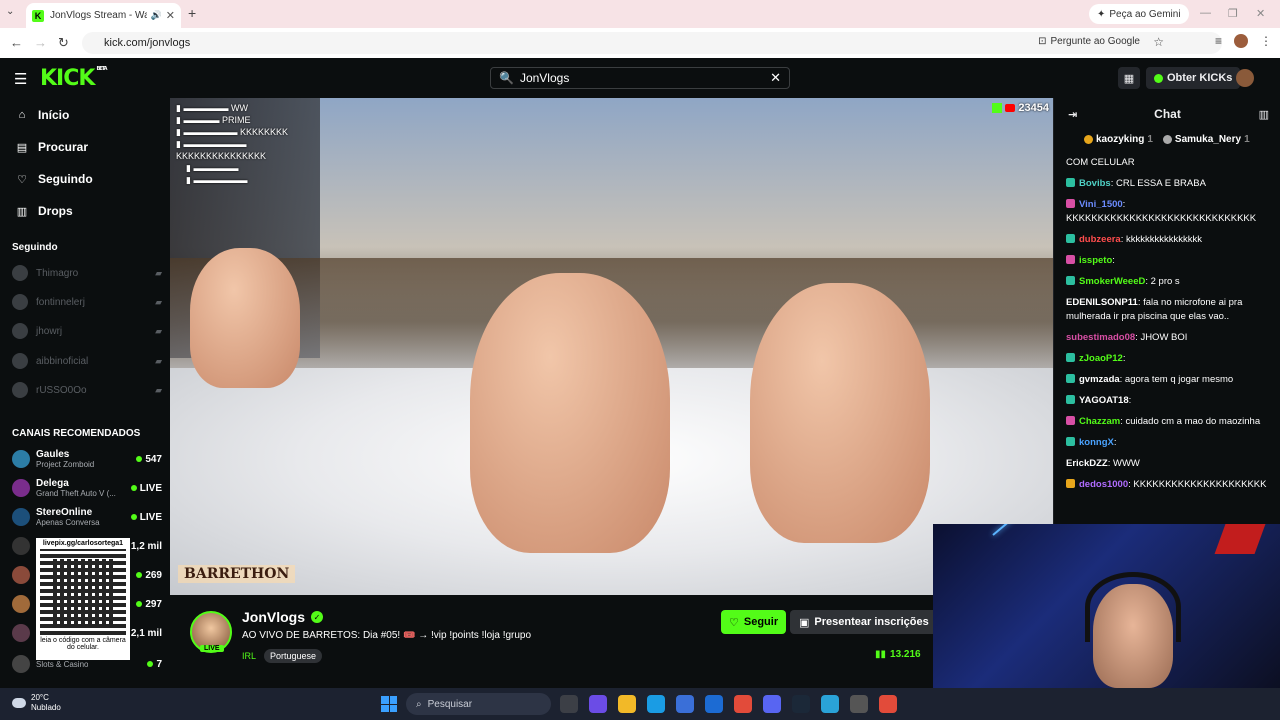  Describe the element at coordinates (389, 704) in the screenshot. I see `start-button` at that location.